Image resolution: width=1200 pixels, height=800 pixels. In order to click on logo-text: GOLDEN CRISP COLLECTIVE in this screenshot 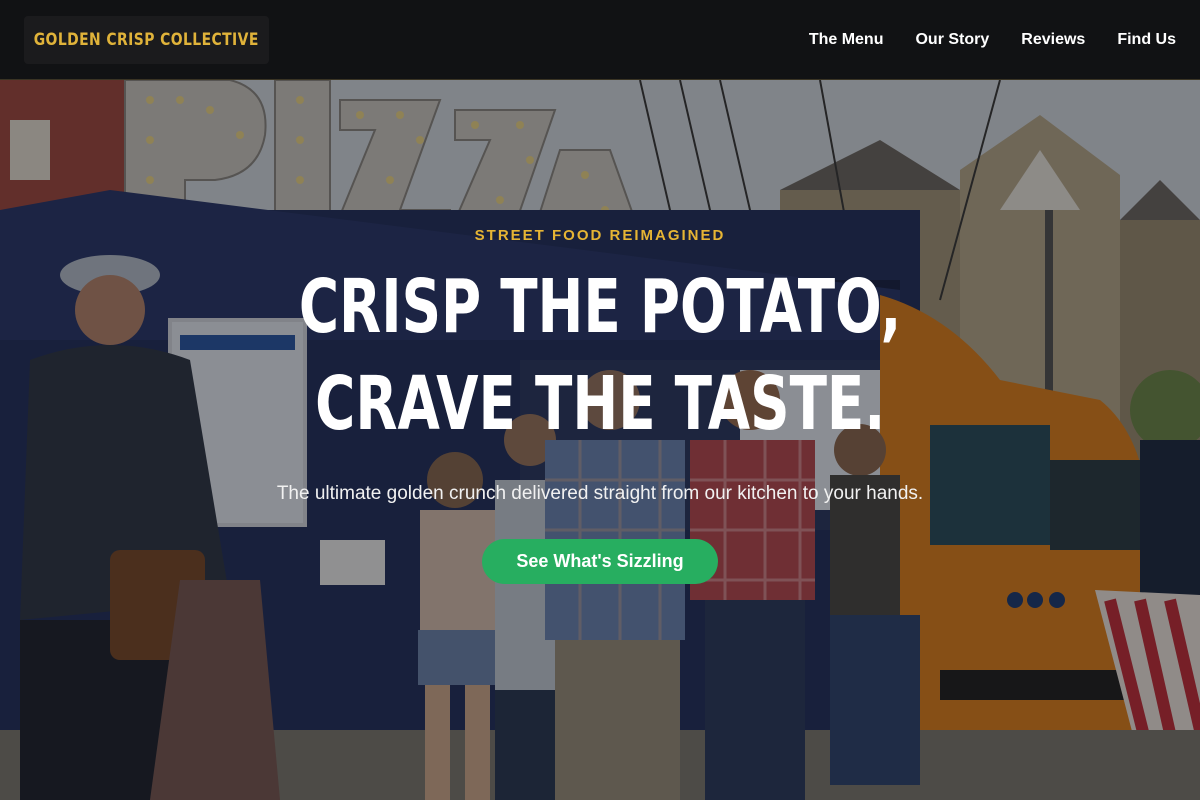, I will do `click(146, 40)`.